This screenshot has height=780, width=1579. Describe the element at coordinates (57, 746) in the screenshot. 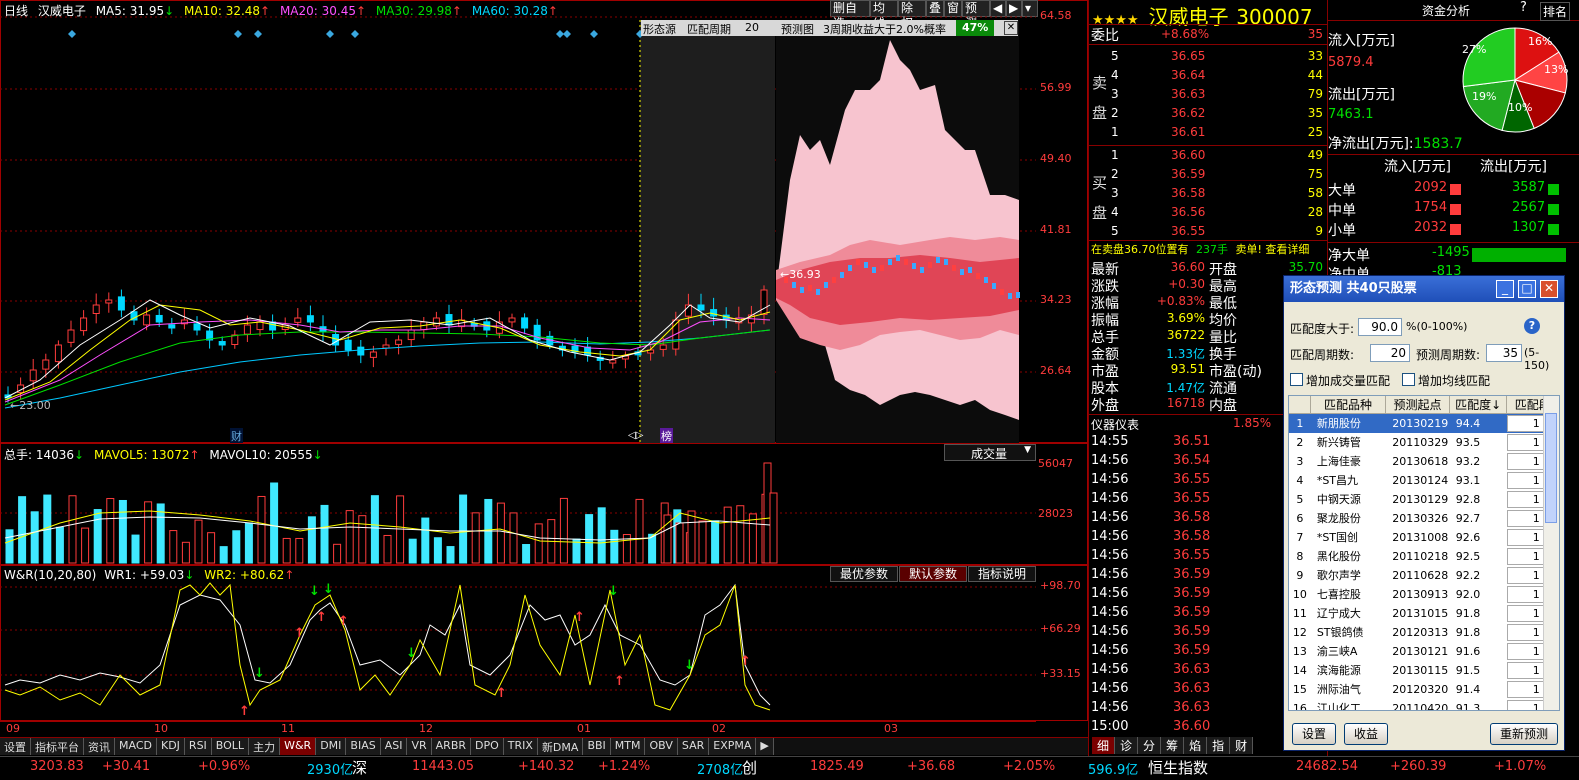

I see `indicator-tab-1: 指标平台` at that location.